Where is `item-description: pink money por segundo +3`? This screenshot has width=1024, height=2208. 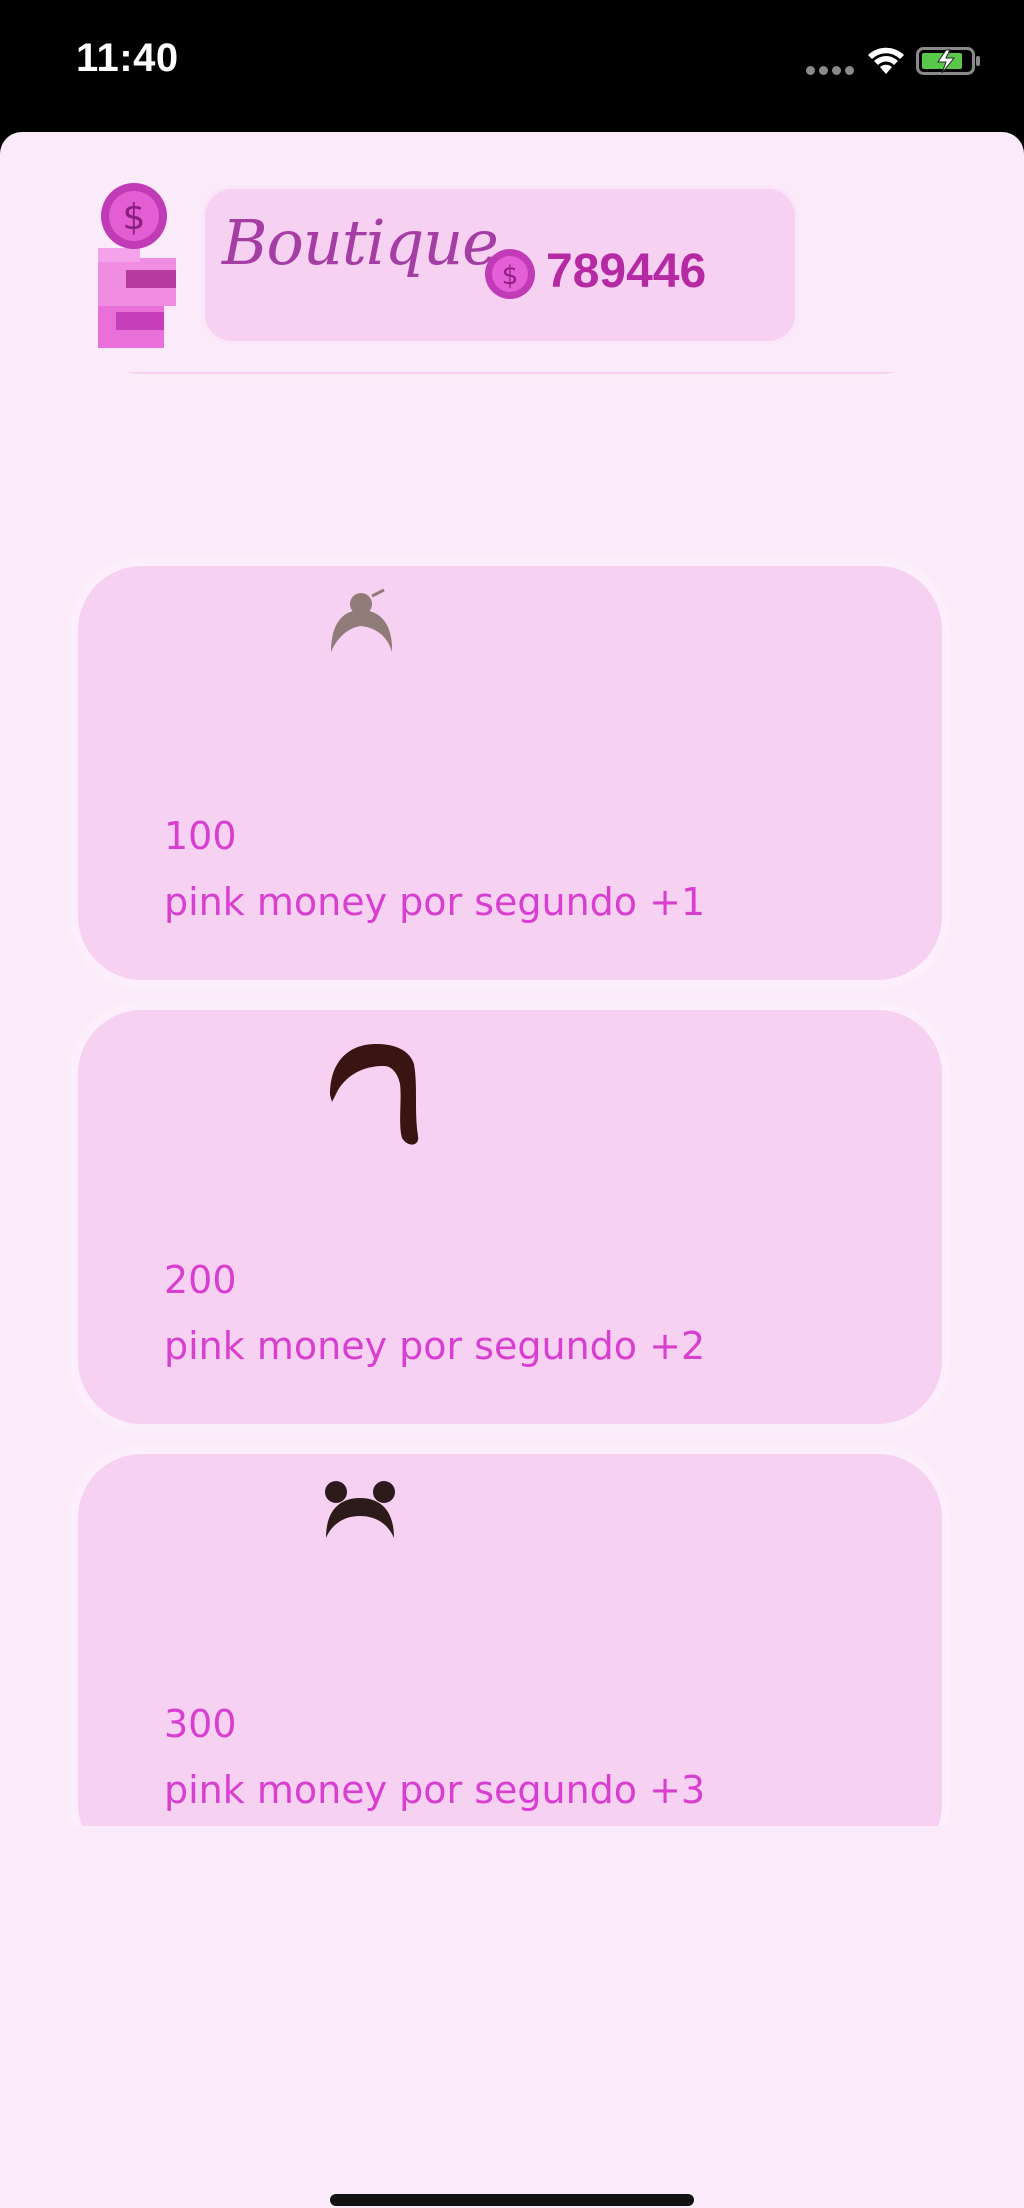
item-description: pink money por segundo +3 is located at coordinates (435, 1790).